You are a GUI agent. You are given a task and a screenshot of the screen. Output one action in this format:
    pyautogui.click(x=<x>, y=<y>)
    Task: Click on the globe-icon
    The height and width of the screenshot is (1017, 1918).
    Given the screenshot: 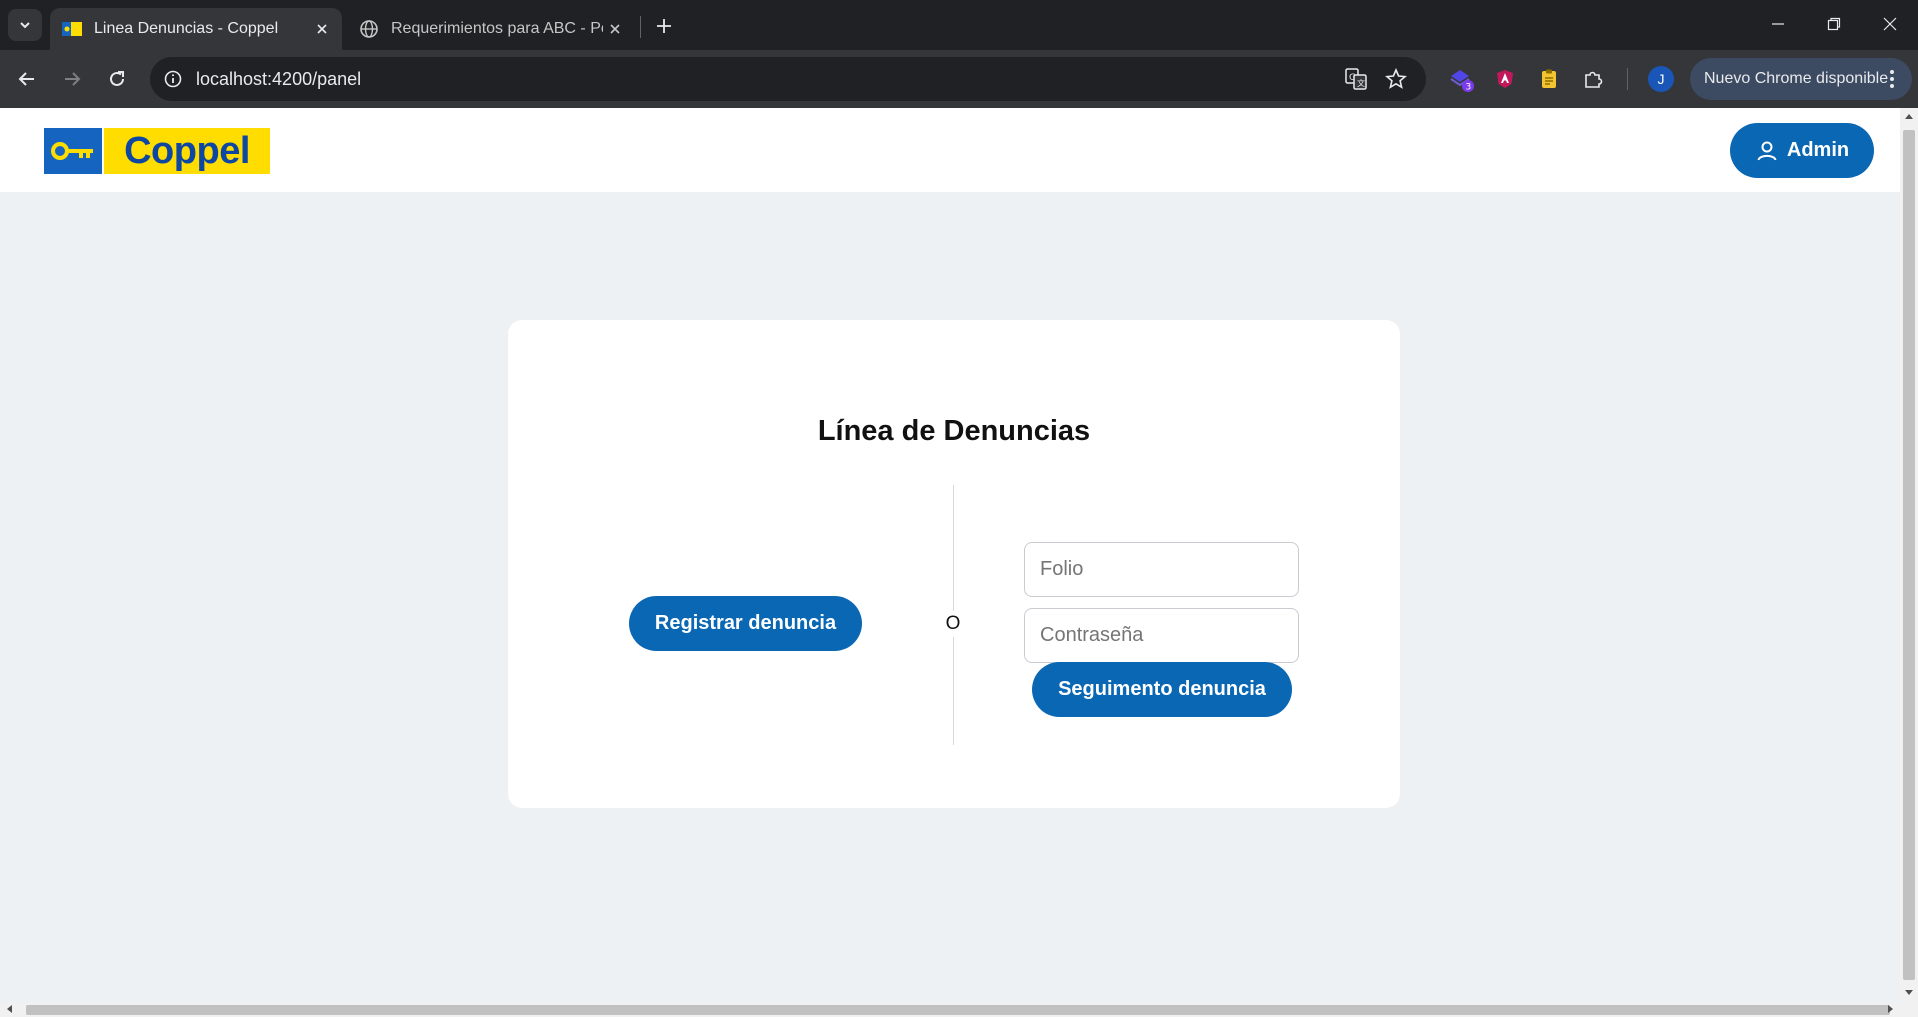 What is the action you would take?
    pyautogui.click(x=369, y=29)
    